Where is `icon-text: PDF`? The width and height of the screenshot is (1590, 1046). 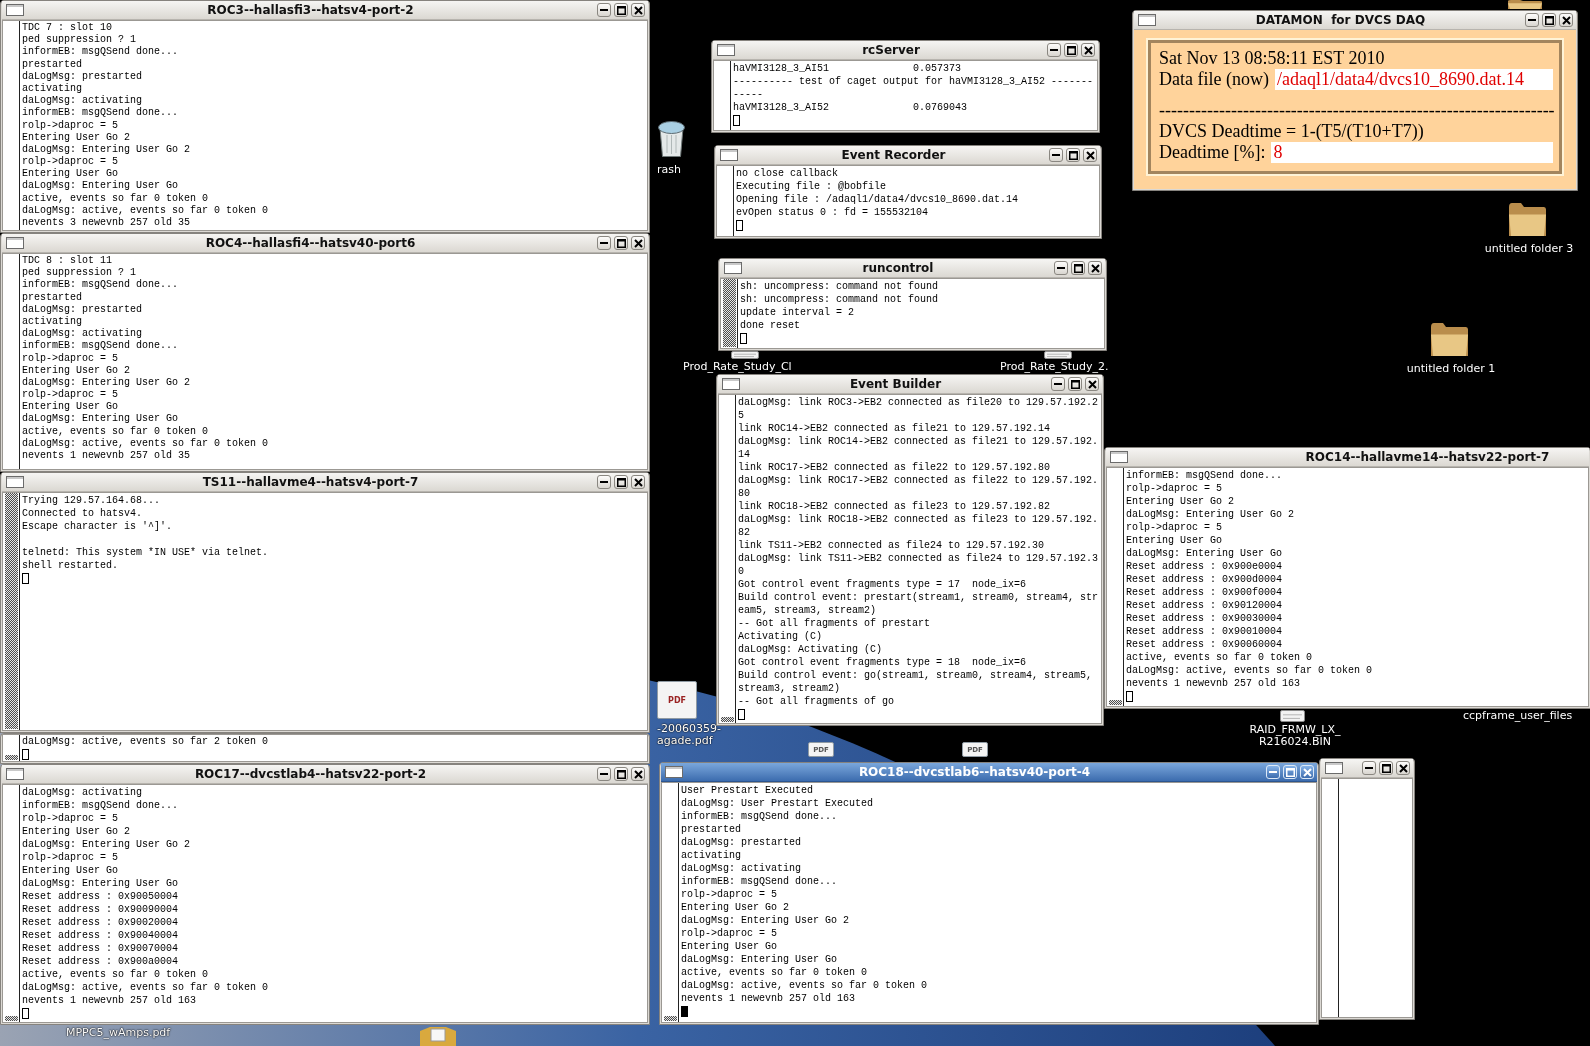 icon-text: PDF is located at coordinates (677, 700).